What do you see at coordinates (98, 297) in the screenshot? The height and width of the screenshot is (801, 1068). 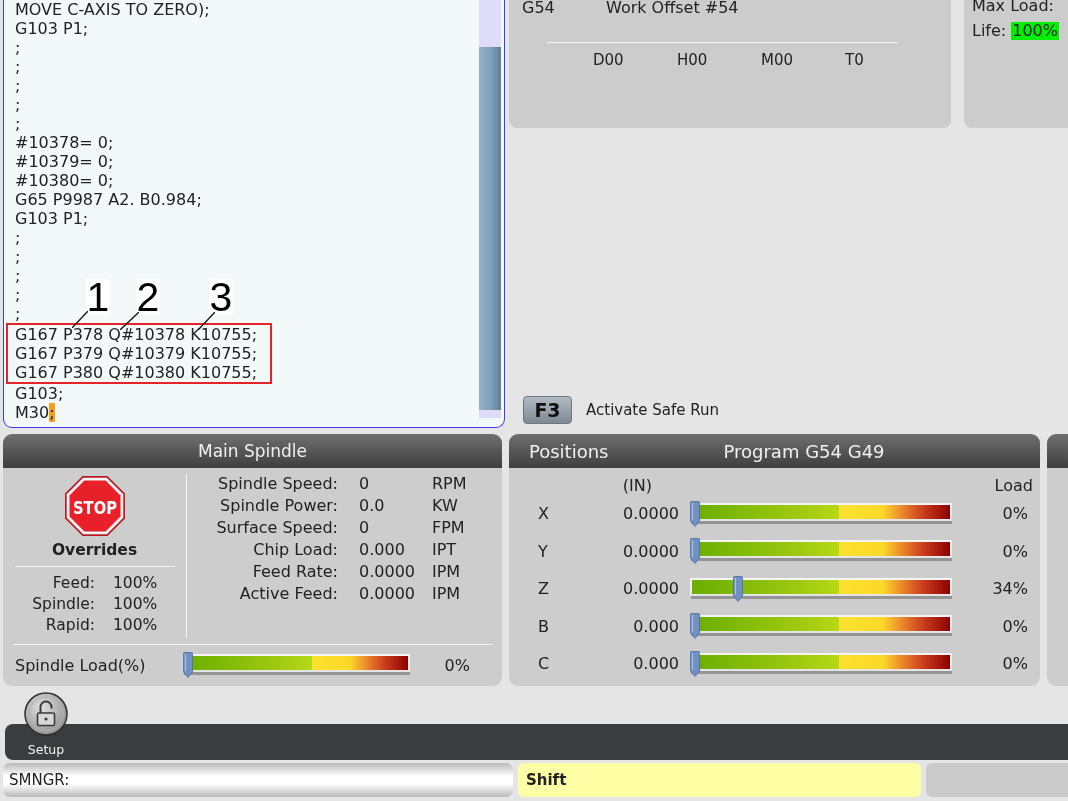 I see `callout-number: 1` at bounding box center [98, 297].